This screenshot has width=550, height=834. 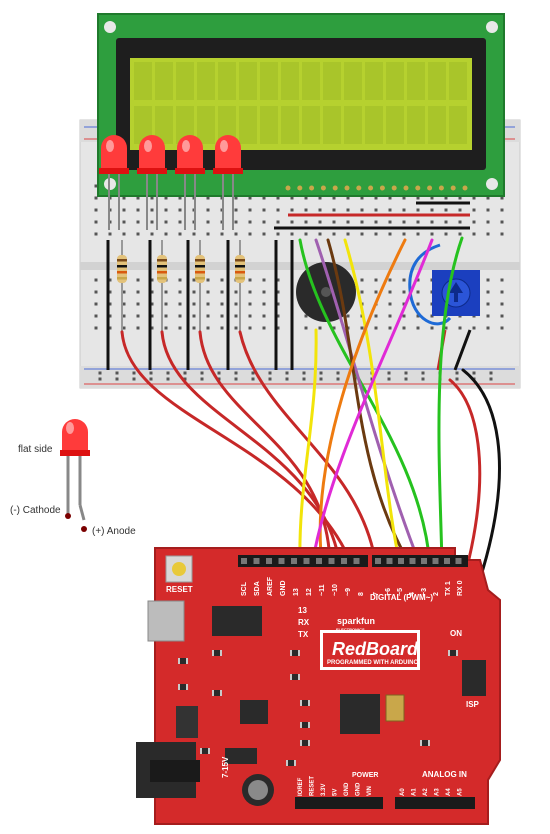 I want to click on led-legend, so click(x=75, y=475).